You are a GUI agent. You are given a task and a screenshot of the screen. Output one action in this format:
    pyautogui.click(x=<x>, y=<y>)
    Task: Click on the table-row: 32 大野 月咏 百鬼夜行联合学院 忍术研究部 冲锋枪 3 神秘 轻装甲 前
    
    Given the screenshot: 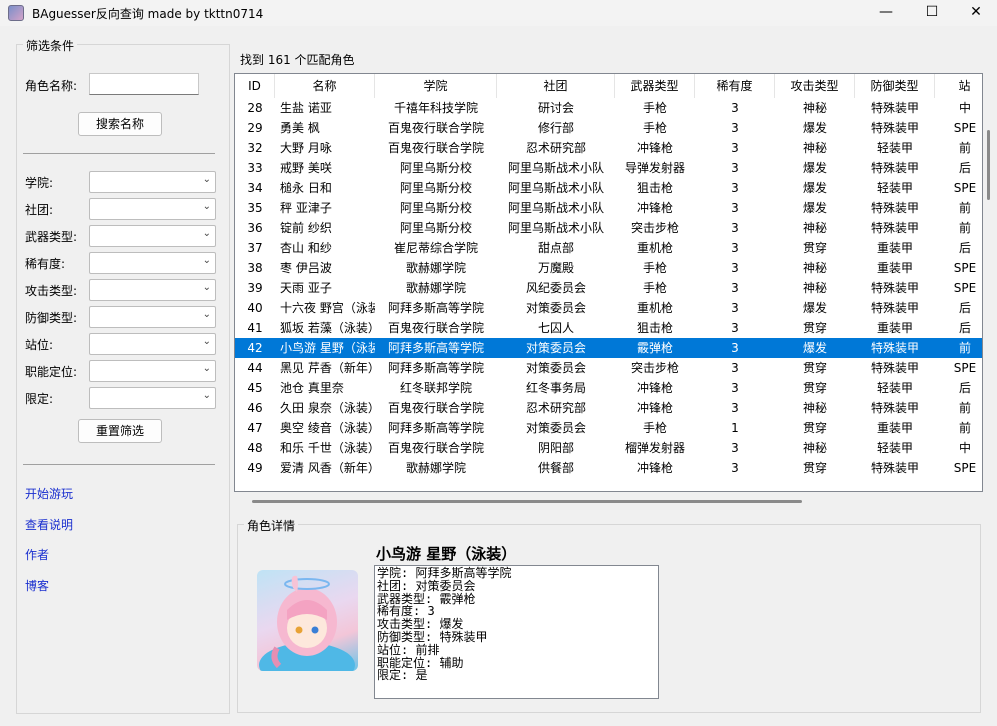 What is the action you would take?
    pyautogui.click(x=608, y=148)
    